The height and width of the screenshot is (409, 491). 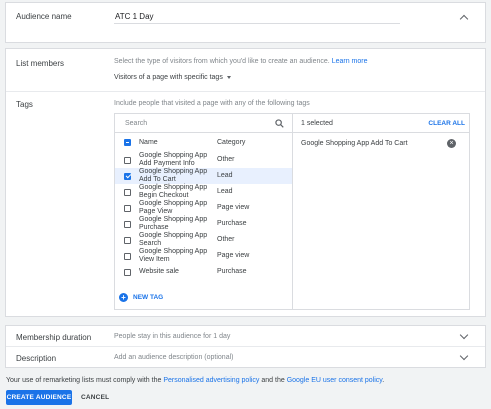 I want to click on tag-name: Google Shopping App Add Payment Info, so click(x=173, y=159).